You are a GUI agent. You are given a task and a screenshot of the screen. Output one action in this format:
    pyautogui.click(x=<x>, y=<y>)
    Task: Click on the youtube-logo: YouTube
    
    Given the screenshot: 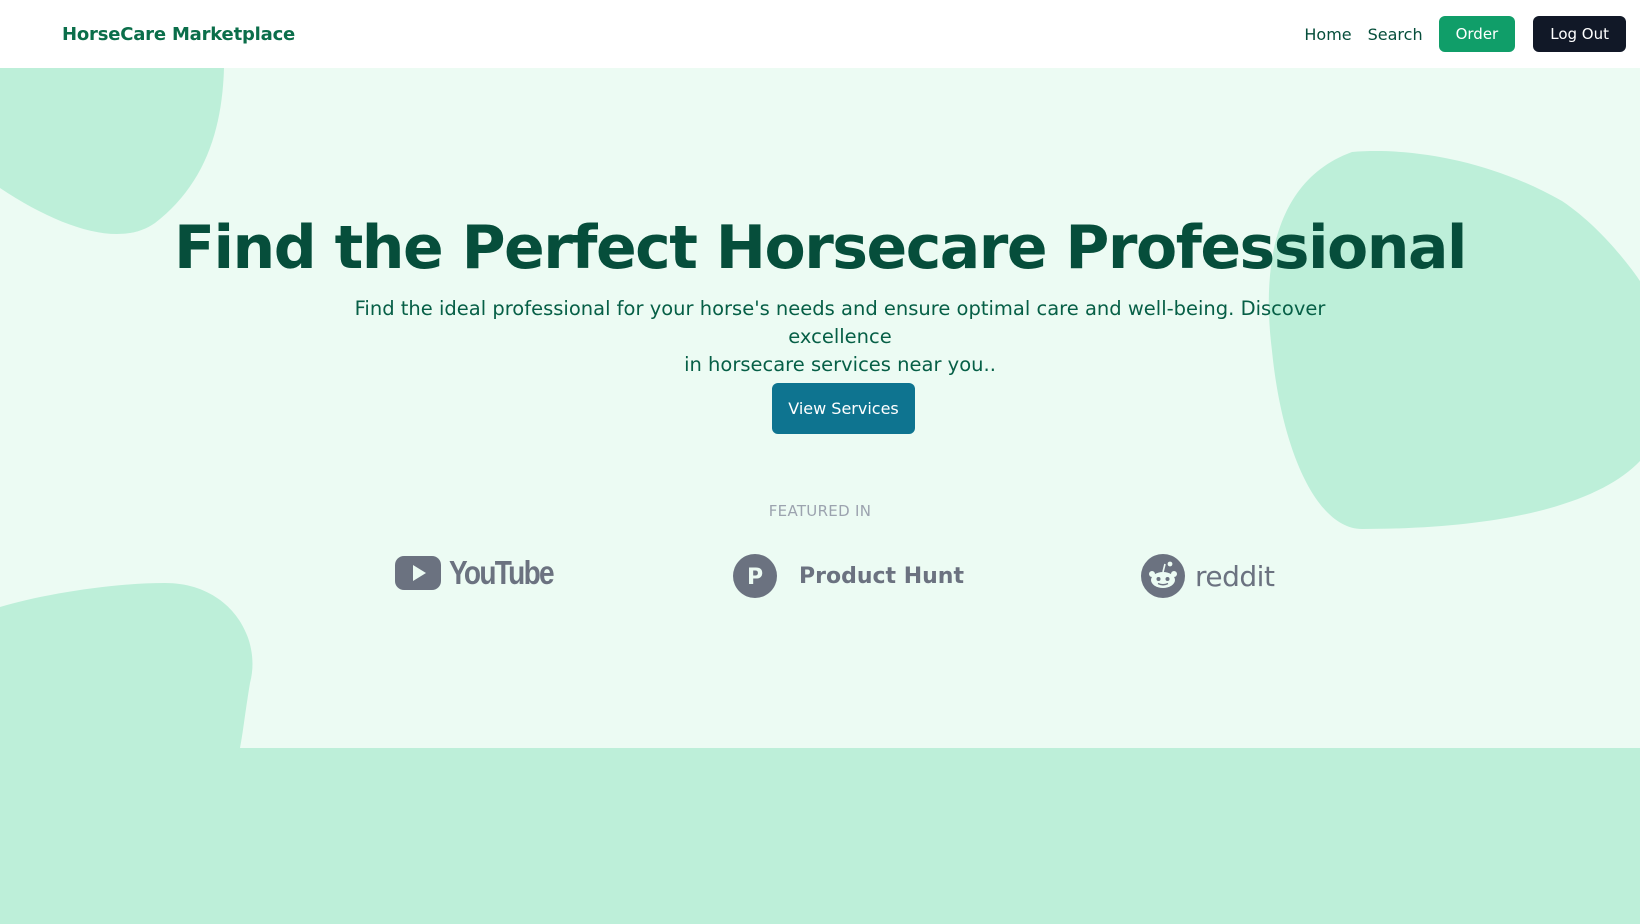 What is the action you would take?
    pyautogui.click(x=483, y=573)
    